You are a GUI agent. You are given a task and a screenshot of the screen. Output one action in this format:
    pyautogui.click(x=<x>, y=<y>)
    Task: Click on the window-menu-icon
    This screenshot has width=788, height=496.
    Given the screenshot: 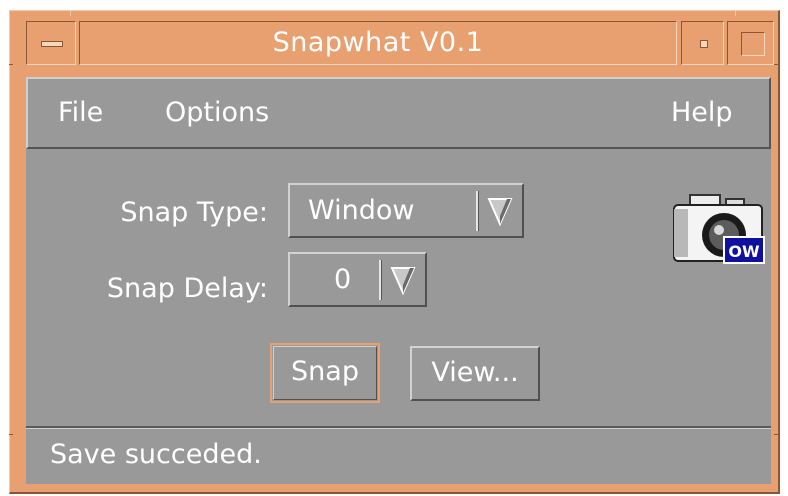 What is the action you would take?
    pyautogui.click(x=52, y=44)
    